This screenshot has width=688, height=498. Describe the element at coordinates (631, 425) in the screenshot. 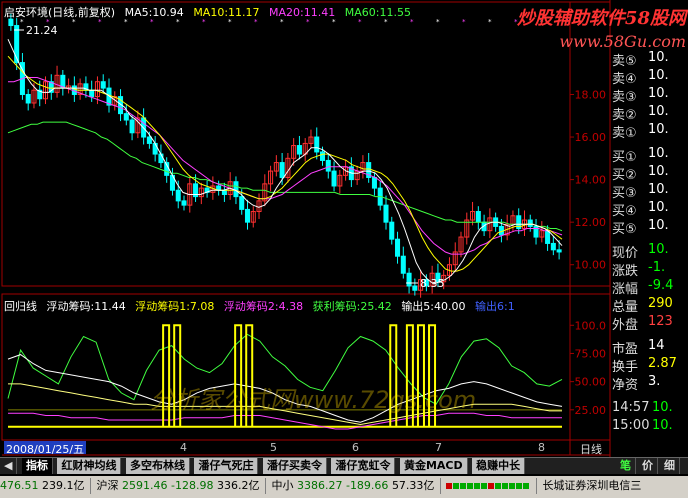

I see `quote-label: 15:00` at that location.